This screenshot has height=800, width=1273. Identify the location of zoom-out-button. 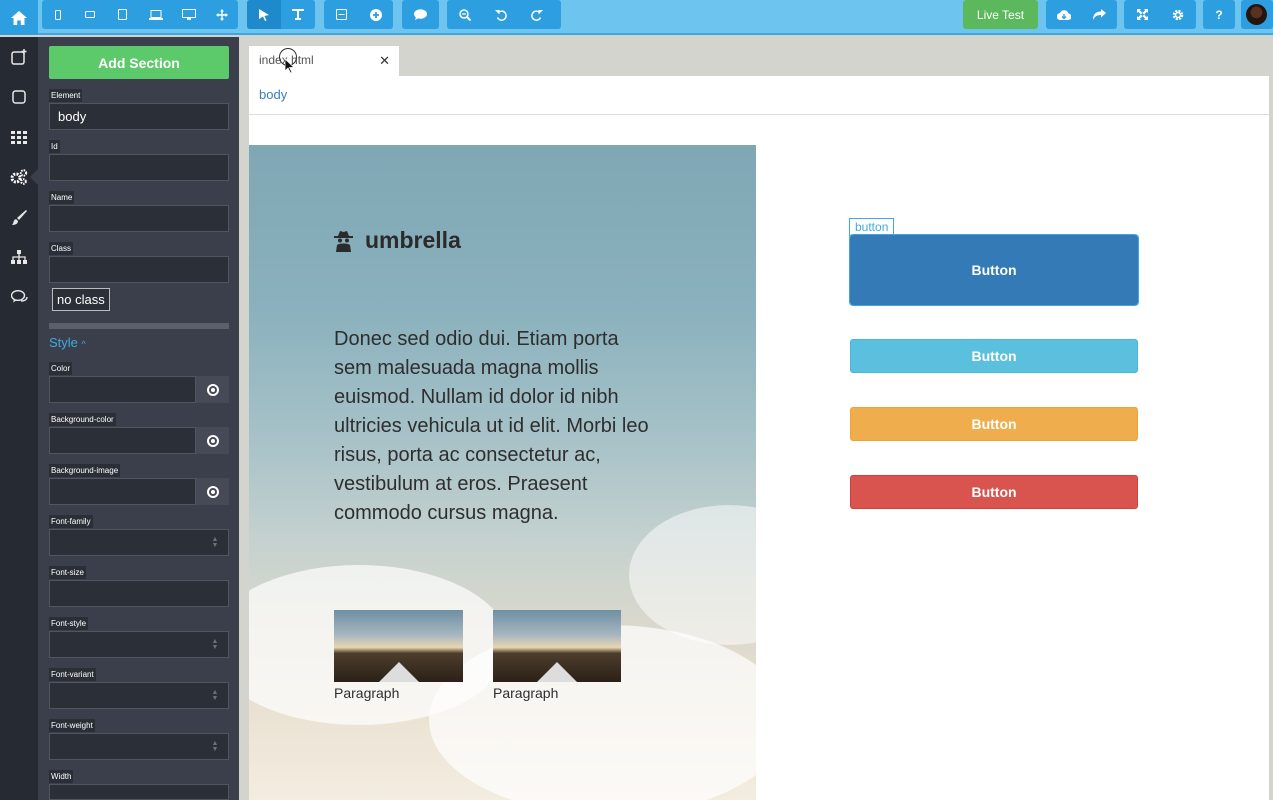
(465, 14).